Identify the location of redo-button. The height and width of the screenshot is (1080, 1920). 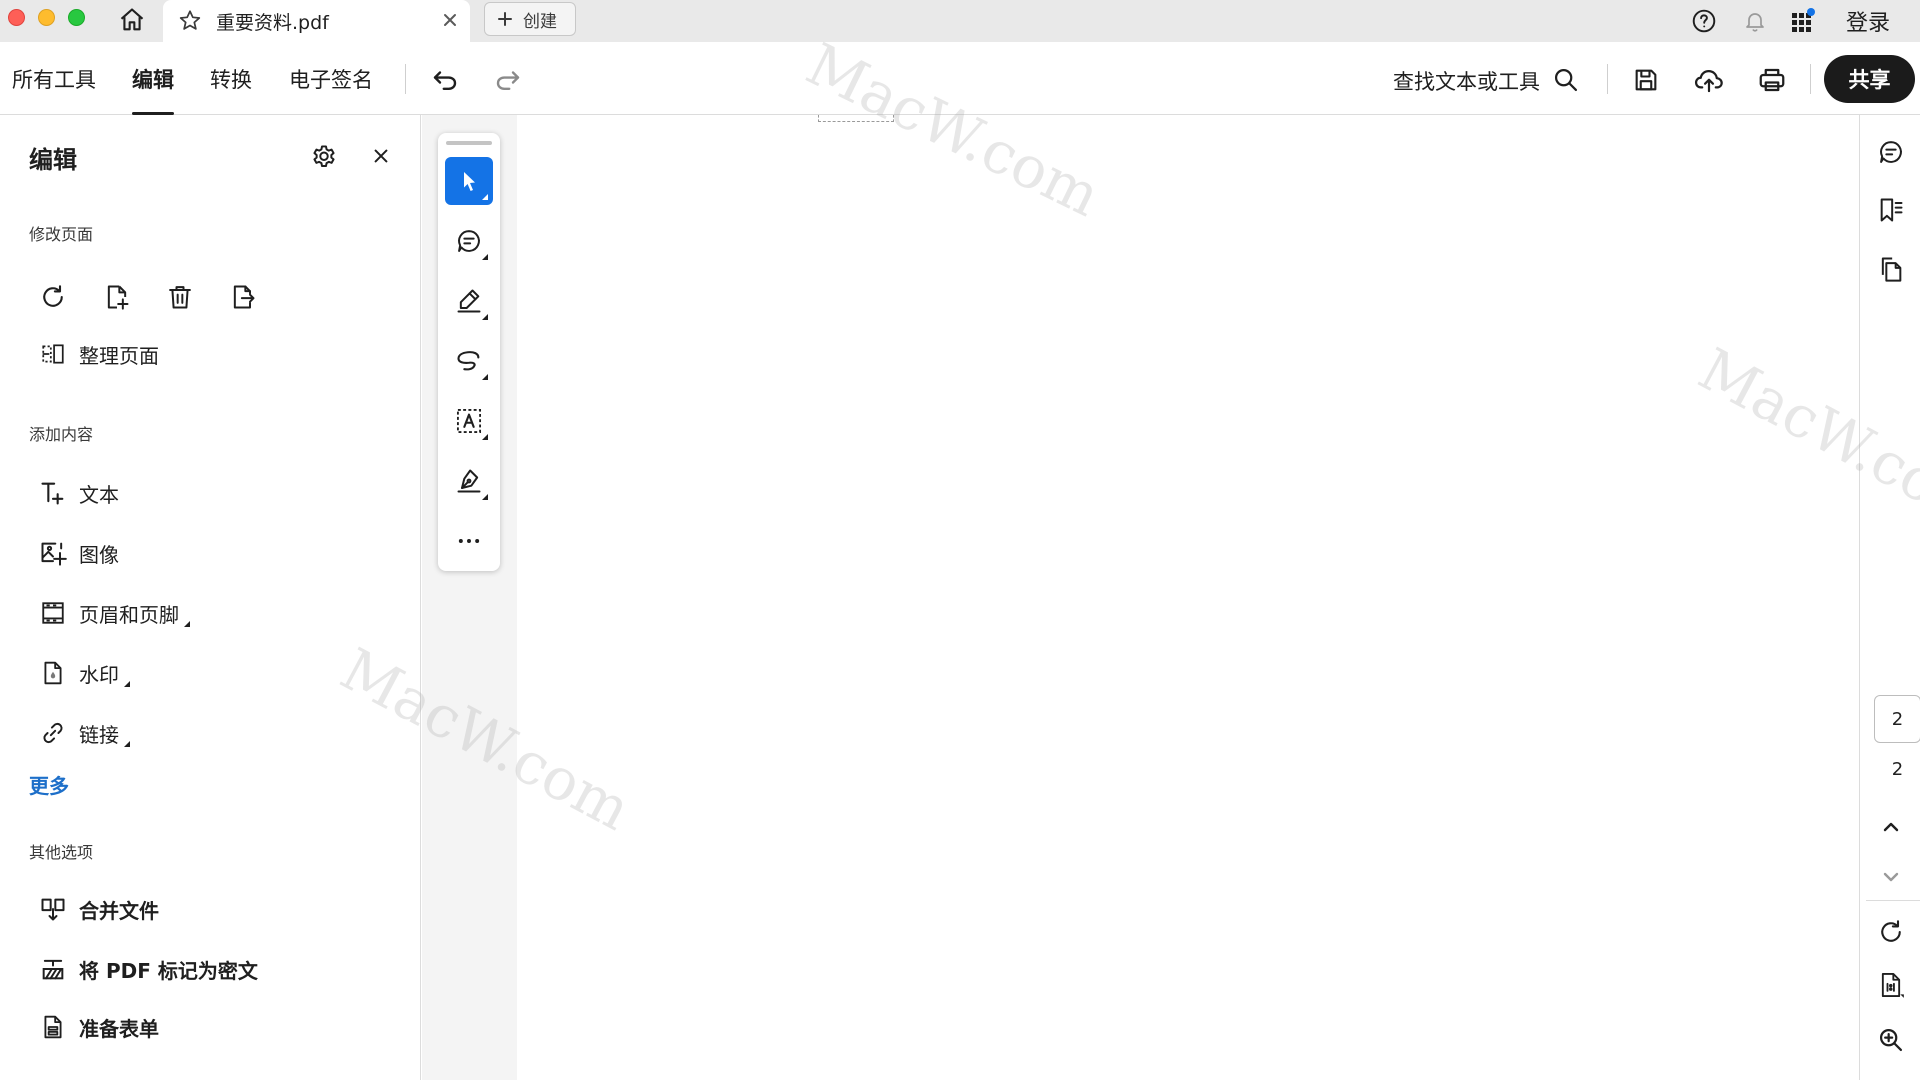
(508, 80).